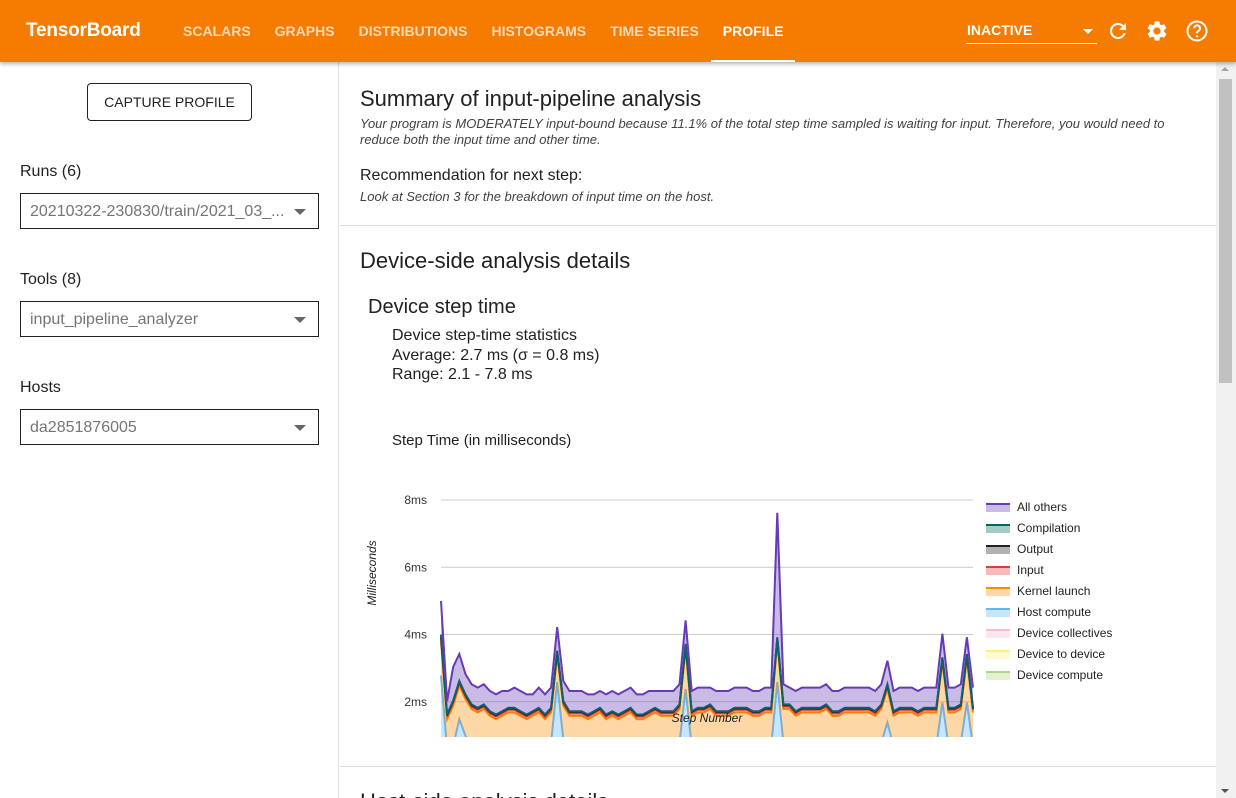 The width and height of the screenshot is (1236, 798). I want to click on tab-histograms: Histograms, so click(538, 31).